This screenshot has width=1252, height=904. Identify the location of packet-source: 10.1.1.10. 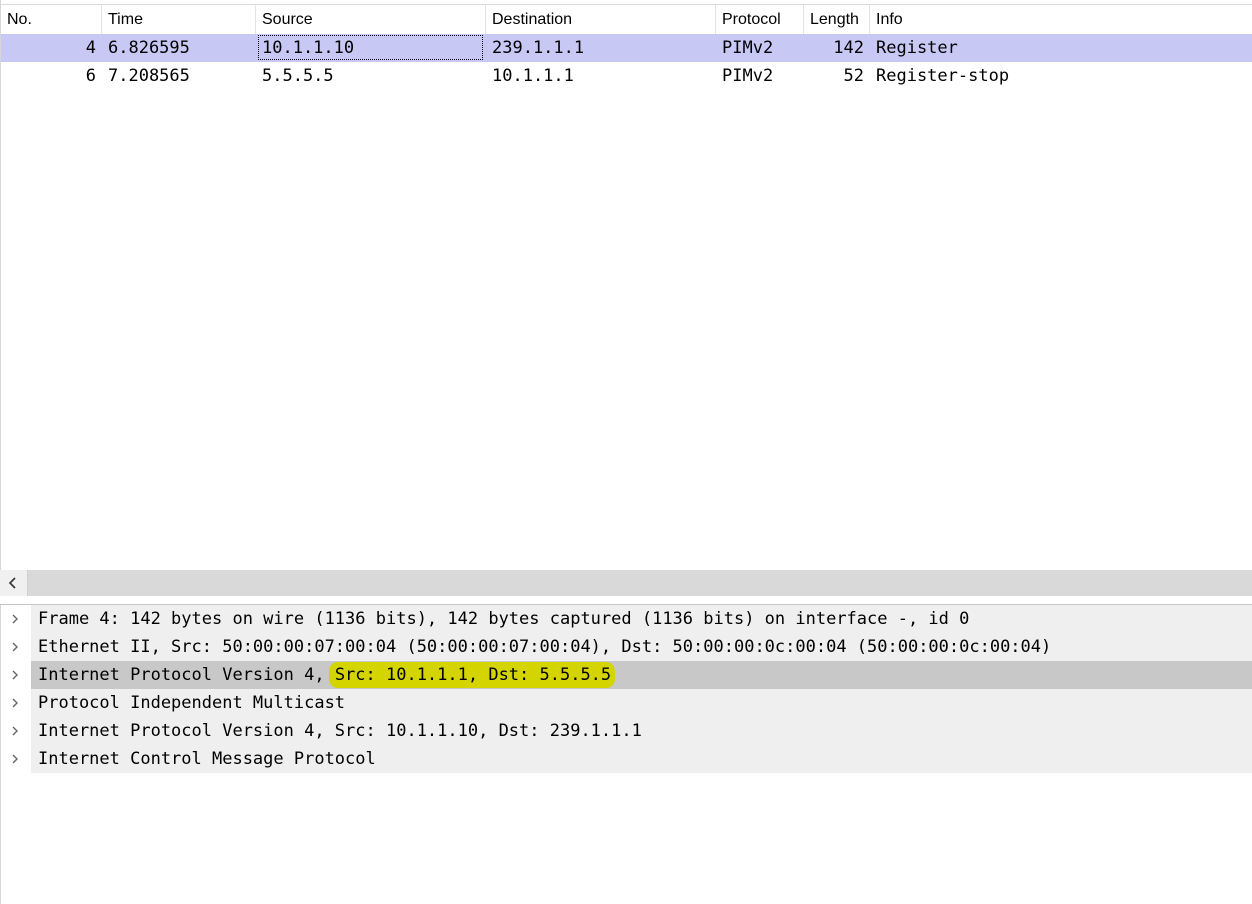
(308, 48).